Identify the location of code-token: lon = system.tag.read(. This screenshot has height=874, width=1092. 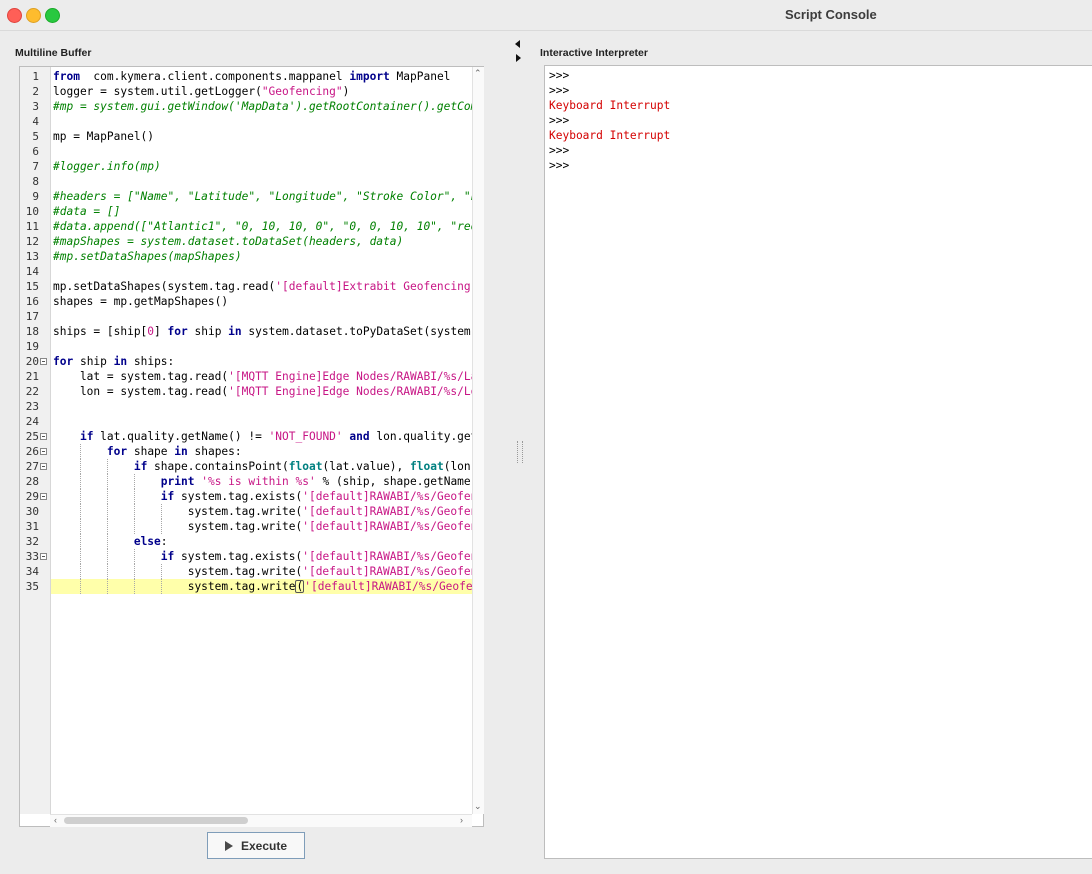
(141, 391).